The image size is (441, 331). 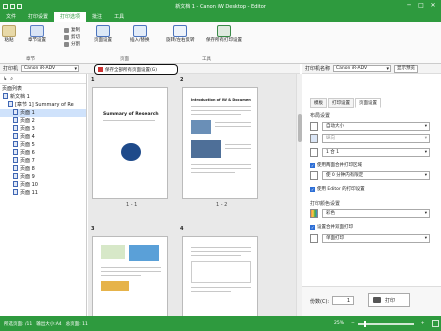 What do you see at coordinates (72, 44) in the screenshot?
I see `split-button: 分割` at bounding box center [72, 44].